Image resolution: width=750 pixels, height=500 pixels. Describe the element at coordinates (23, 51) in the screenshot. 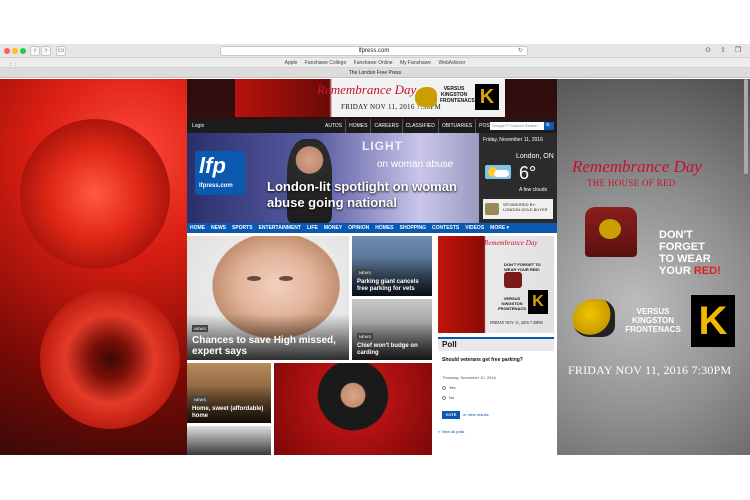

I see `zoom-window-button` at that location.